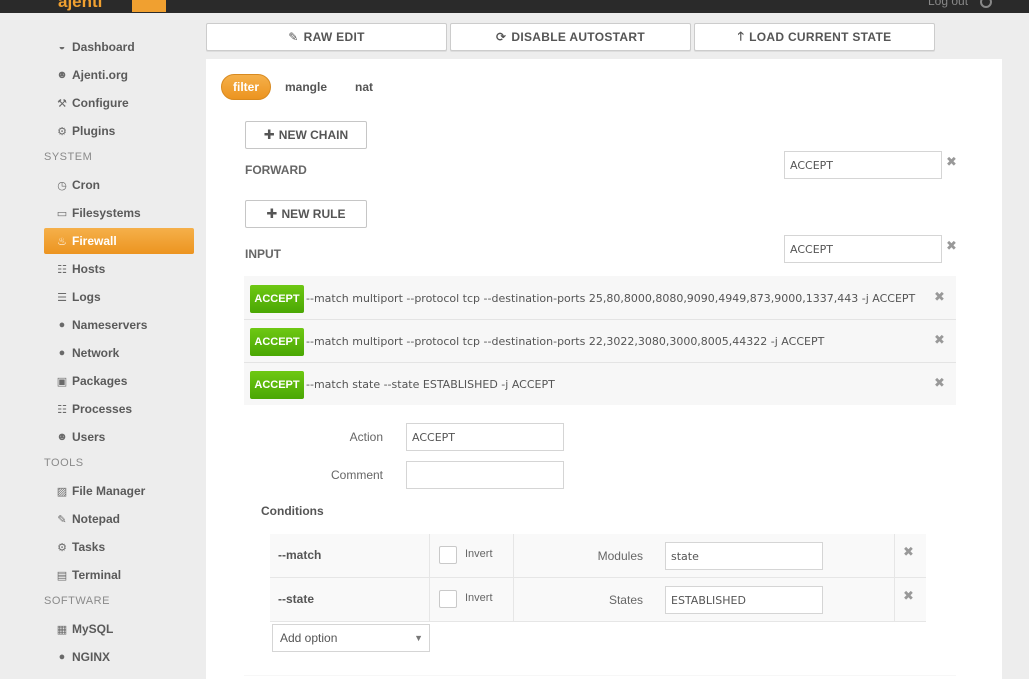 The image size is (1029, 679). I want to click on sidebar-item-packages: ▣ Packages, so click(119, 381).